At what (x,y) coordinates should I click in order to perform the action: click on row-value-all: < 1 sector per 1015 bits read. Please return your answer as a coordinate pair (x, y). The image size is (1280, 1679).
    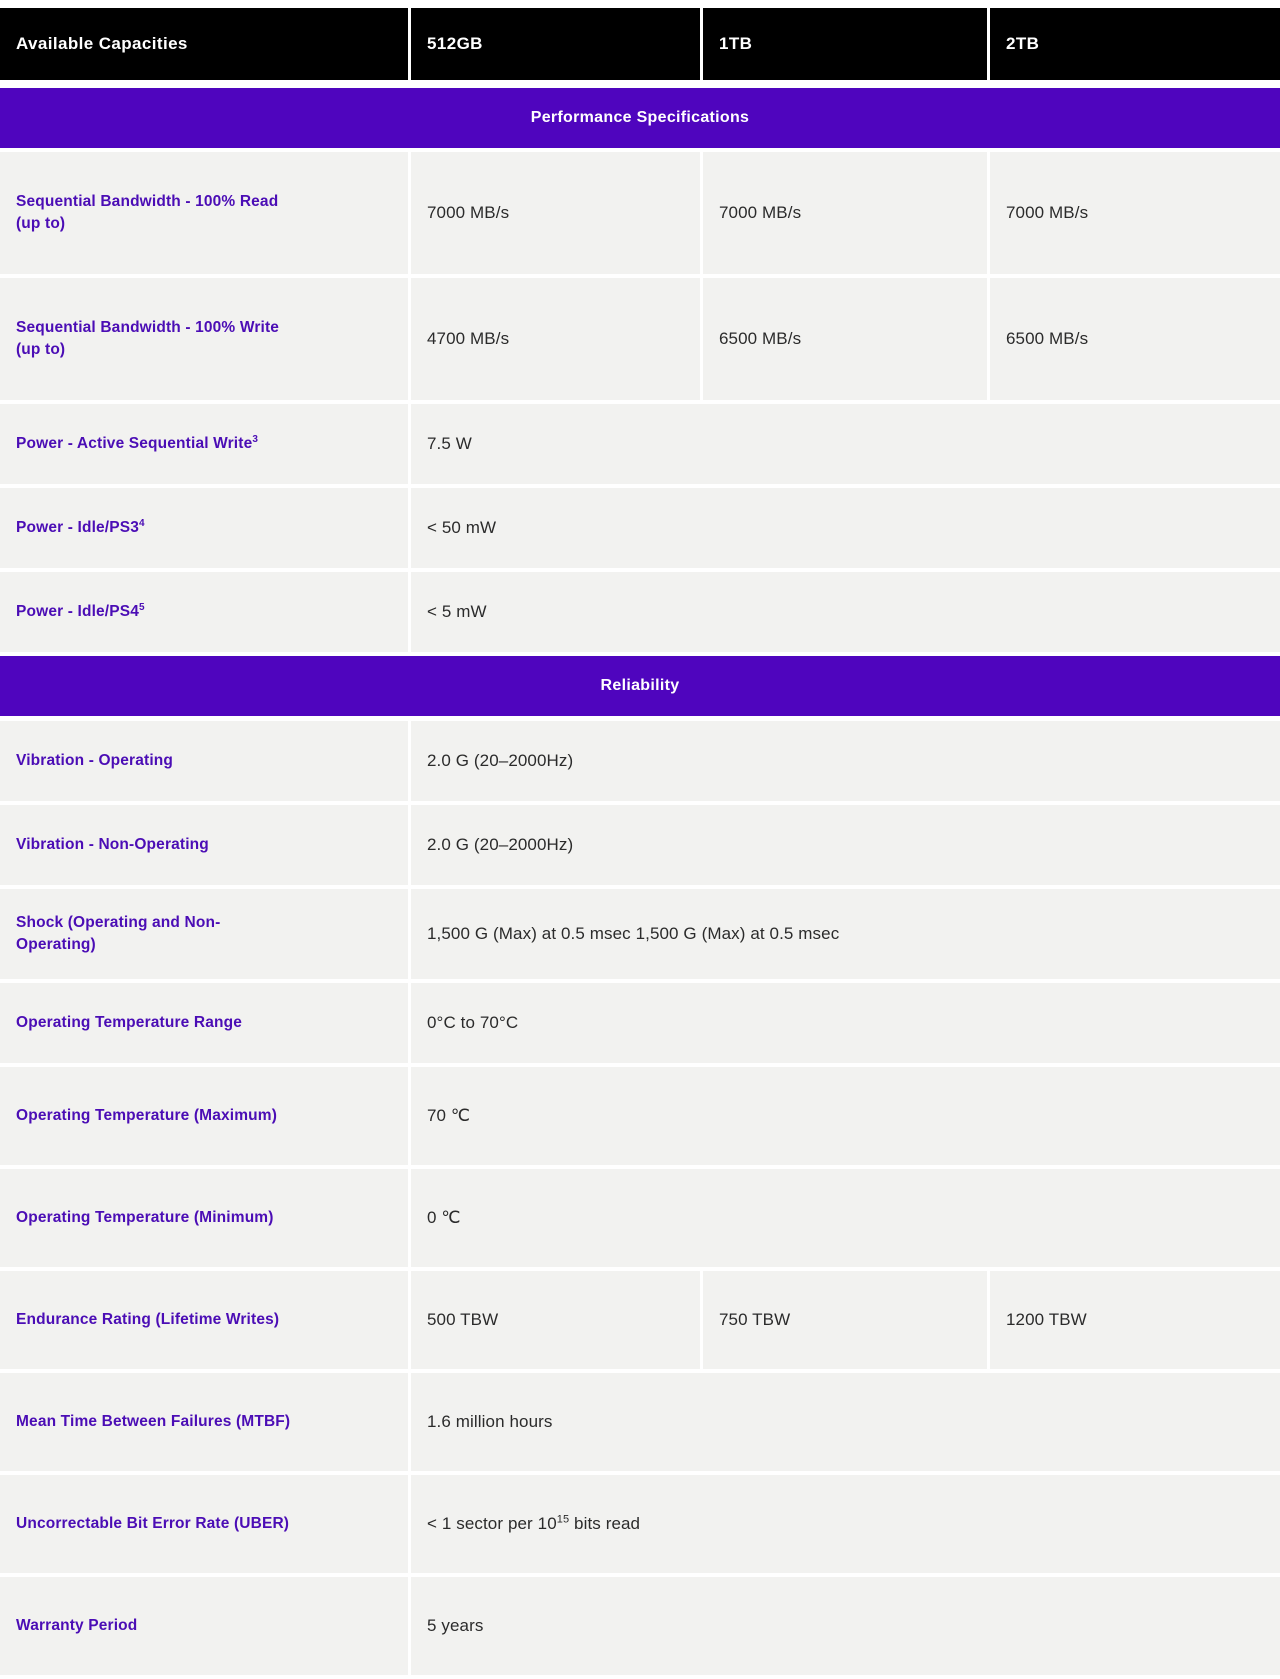
    Looking at the image, I should click on (845, 1526).